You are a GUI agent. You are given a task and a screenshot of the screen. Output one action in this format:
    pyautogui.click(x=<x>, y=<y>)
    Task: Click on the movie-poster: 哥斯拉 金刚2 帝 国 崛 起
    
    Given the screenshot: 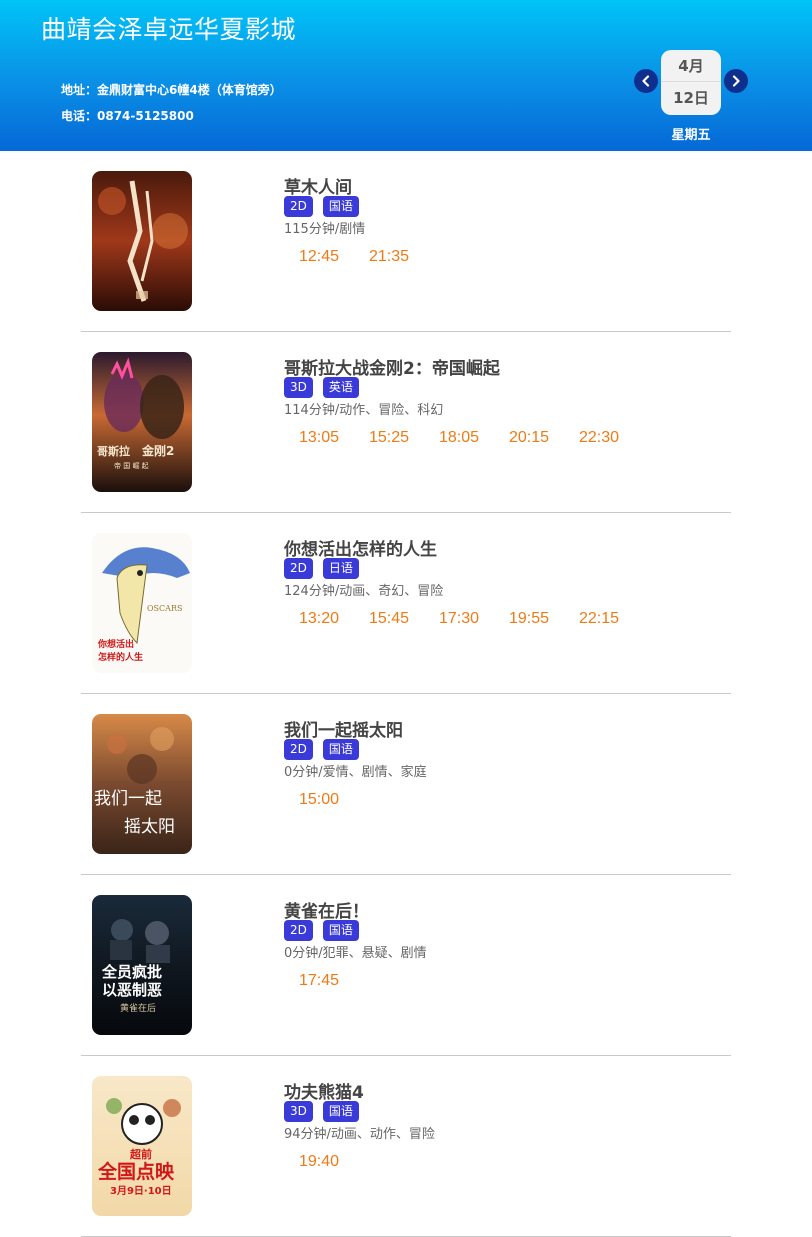 What is the action you would take?
    pyautogui.click(x=142, y=422)
    